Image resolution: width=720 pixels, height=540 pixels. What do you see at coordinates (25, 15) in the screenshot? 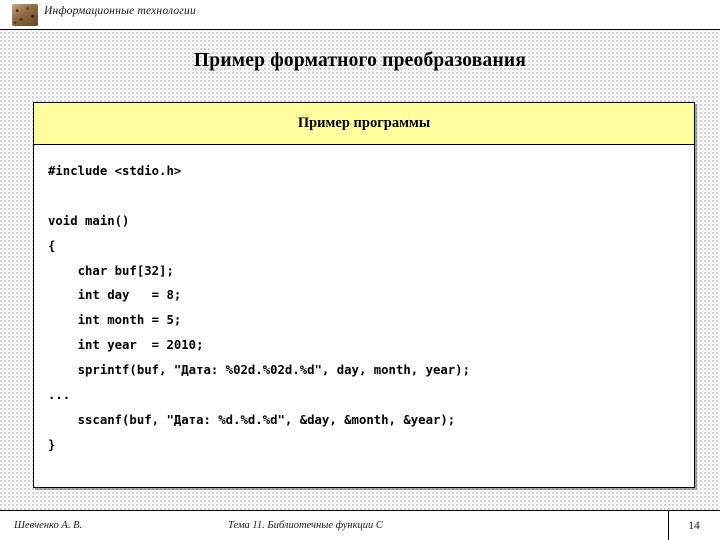
I see `books-icon` at bounding box center [25, 15].